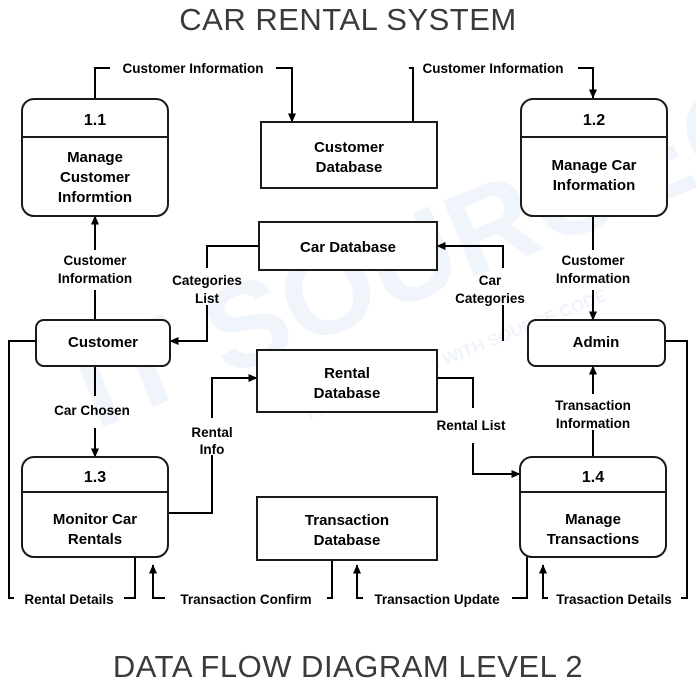  What do you see at coordinates (207, 298) in the screenshot?
I see `flow-label-text-line2: List` at bounding box center [207, 298].